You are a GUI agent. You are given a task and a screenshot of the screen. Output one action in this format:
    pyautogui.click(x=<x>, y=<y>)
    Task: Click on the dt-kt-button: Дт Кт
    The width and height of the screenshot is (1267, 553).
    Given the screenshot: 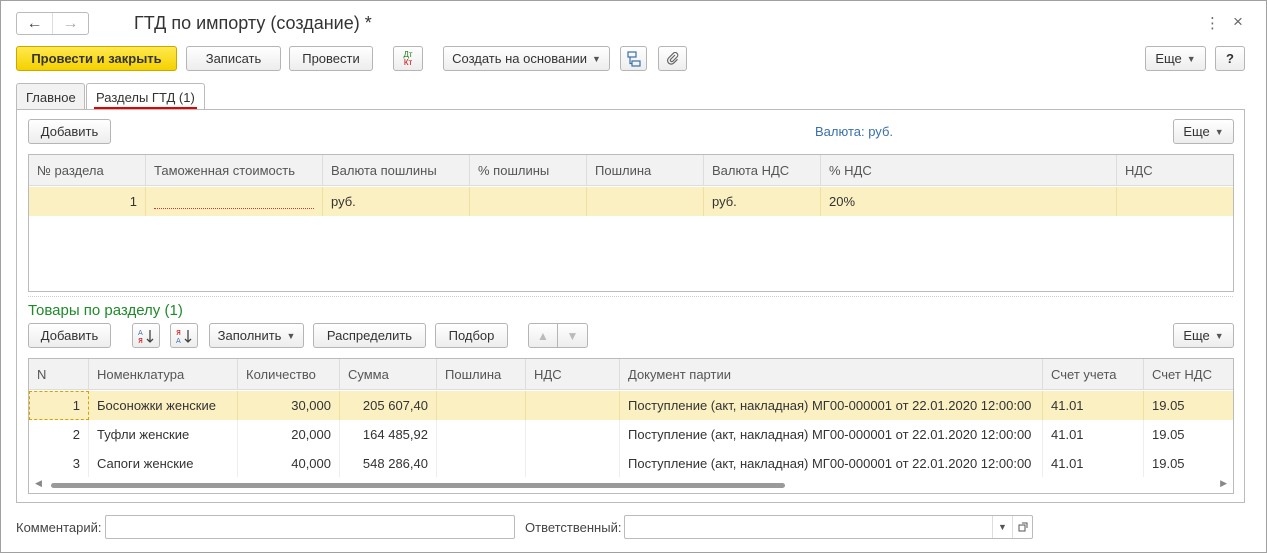 What is the action you would take?
    pyautogui.click(x=408, y=58)
    